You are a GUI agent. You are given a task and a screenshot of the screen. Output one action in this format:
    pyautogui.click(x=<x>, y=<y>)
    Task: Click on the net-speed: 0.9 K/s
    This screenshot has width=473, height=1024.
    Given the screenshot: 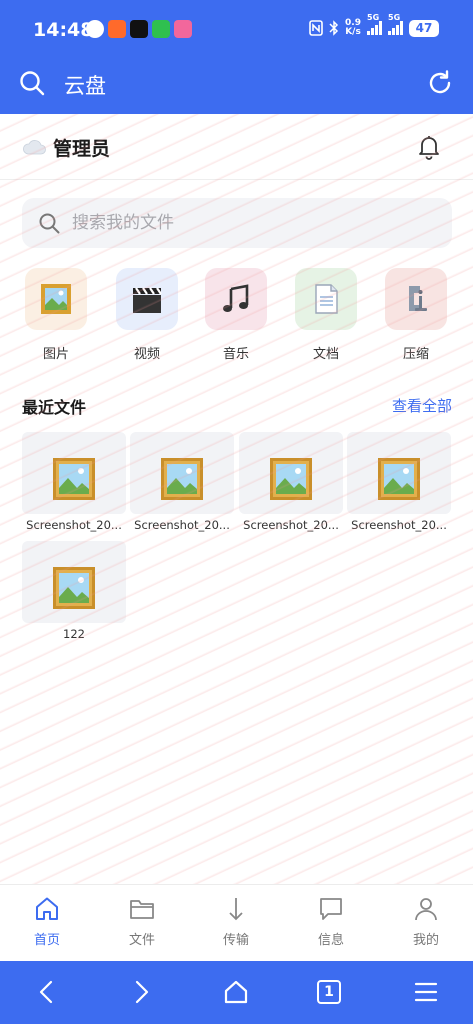 What is the action you would take?
    pyautogui.click(x=353, y=28)
    